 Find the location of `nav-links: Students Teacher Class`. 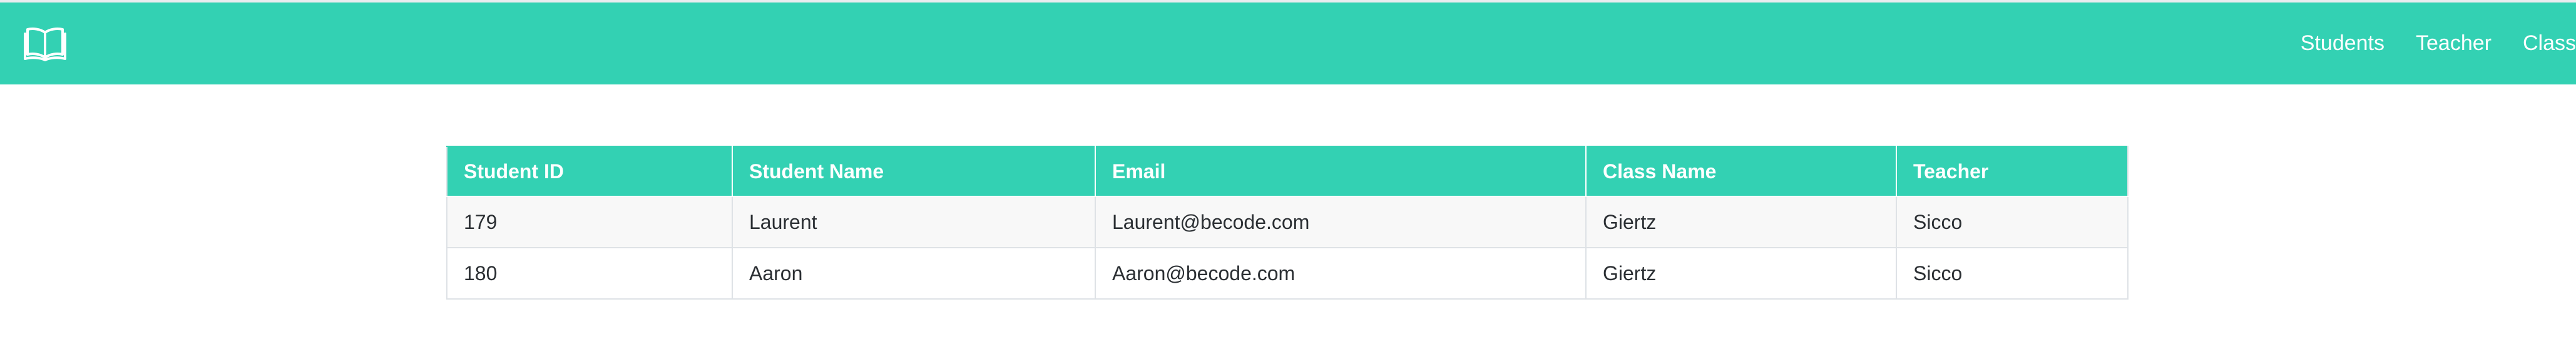

nav-links: Students Teacher Class is located at coordinates (2438, 43).